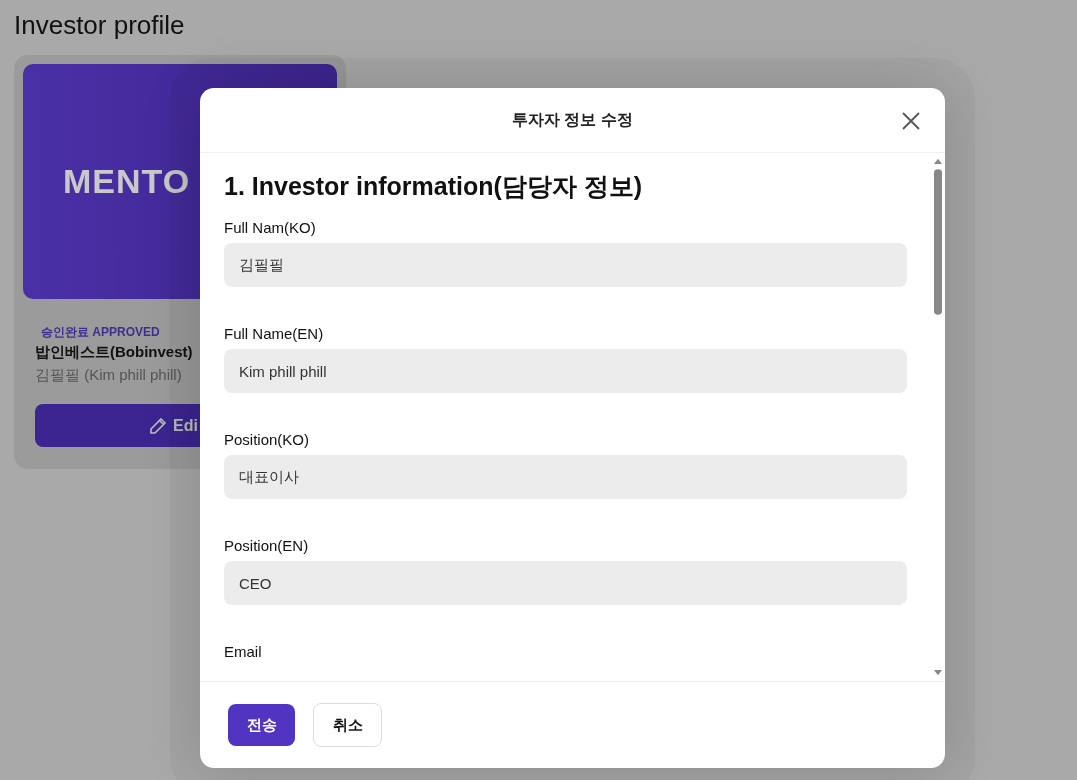 The height and width of the screenshot is (780, 1077). I want to click on scrollbar, so click(938, 417).